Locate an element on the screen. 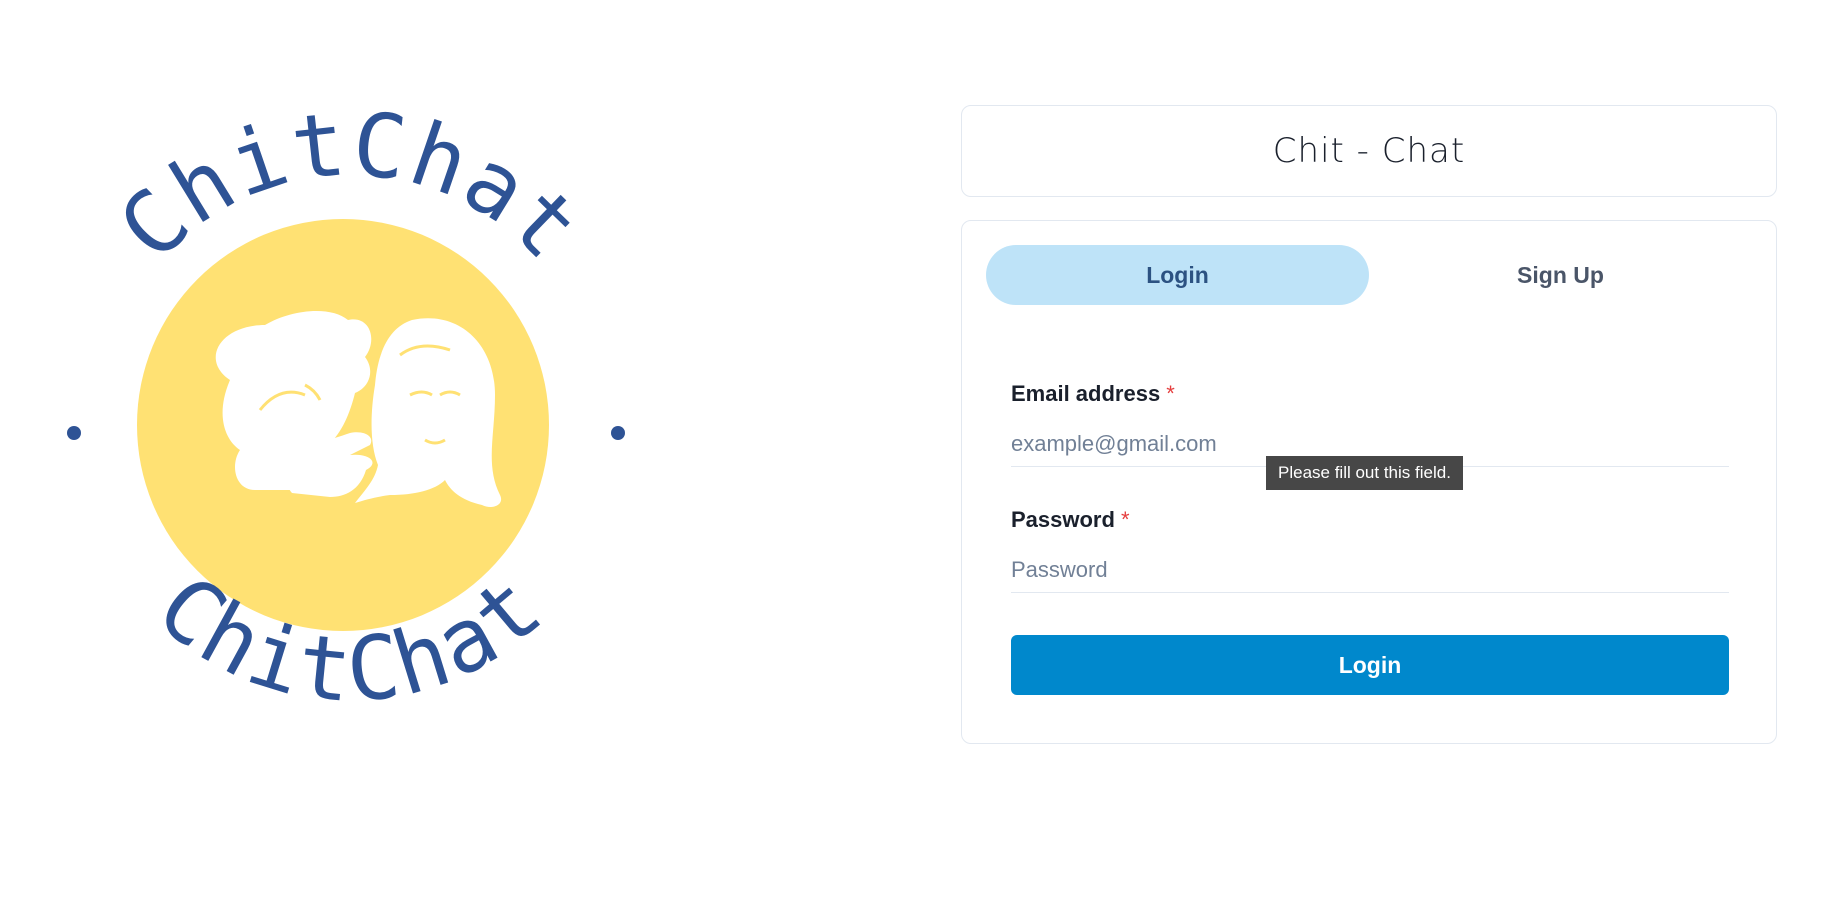  auth-tabs: Login Sign Up is located at coordinates (1369, 275).